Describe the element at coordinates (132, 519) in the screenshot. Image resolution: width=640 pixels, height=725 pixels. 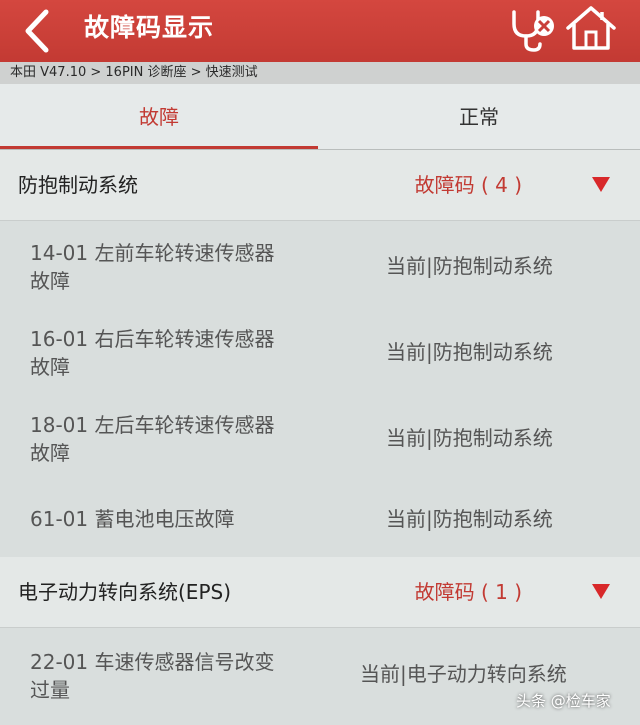
I see `fault-code: 61-01 蓄电池电压故障` at that location.